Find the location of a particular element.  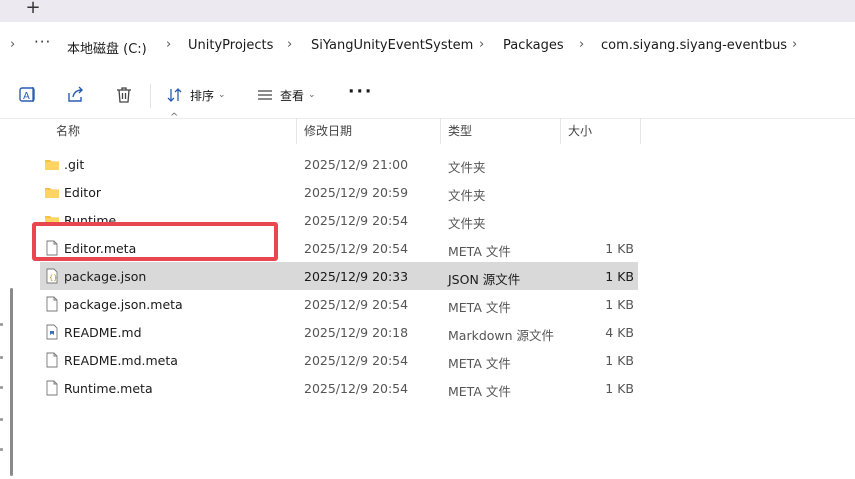

table-row: .git 2025/12/9 21:00 文件夹 is located at coordinates (339, 164).